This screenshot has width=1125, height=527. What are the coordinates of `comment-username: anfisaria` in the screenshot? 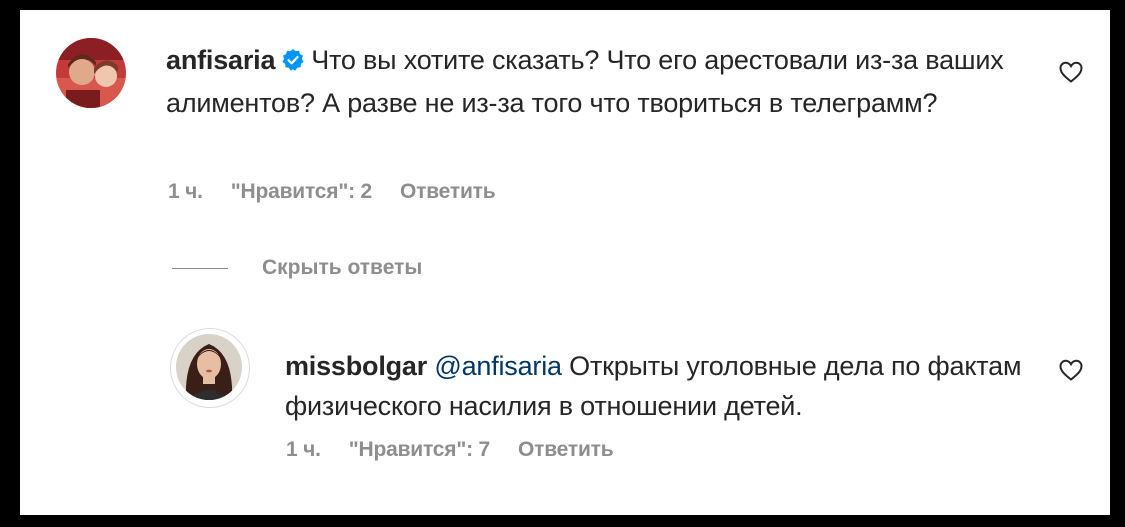 It's located at (220, 60).